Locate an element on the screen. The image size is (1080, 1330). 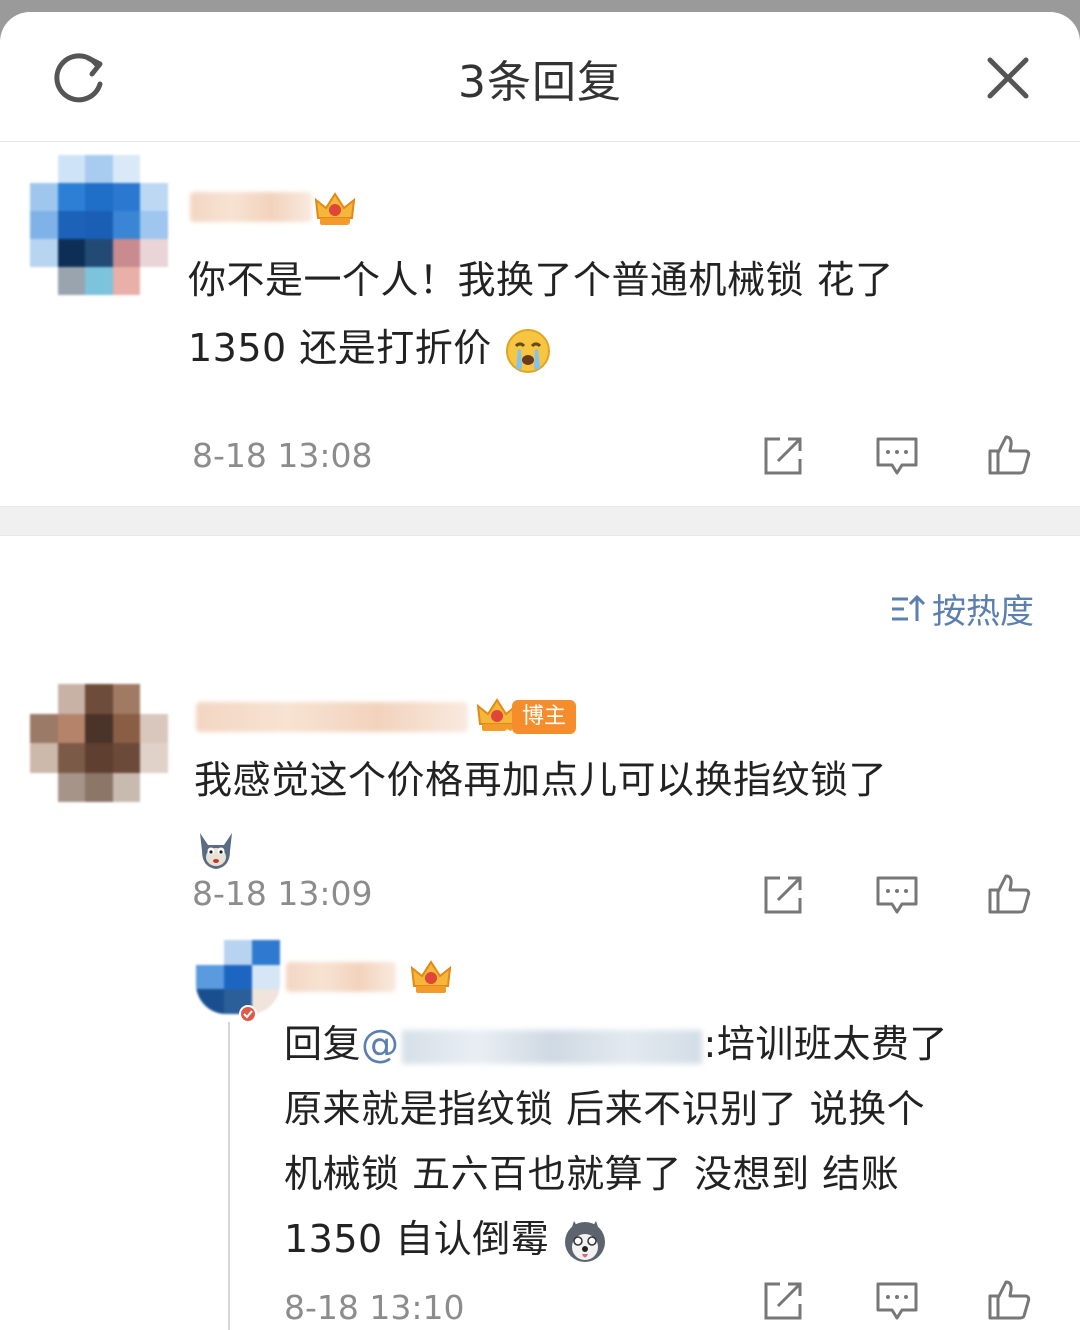
comment-text: 你不是一个人！我换了个普通机械锁 花了 1350 还是打折价 is located at coordinates (618, 314).